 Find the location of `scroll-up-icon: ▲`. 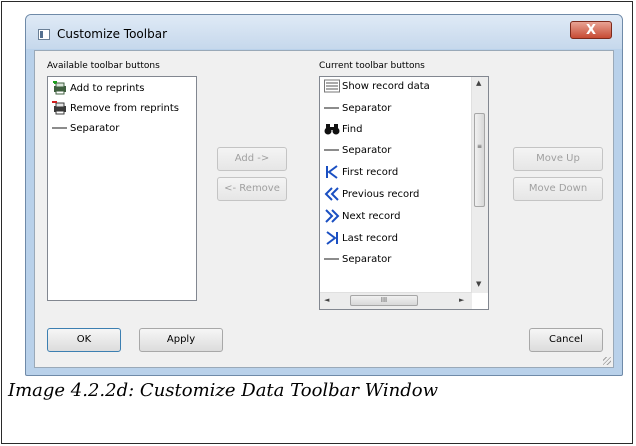

scroll-up-icon: ▲ is located at coordinates (478, 83).